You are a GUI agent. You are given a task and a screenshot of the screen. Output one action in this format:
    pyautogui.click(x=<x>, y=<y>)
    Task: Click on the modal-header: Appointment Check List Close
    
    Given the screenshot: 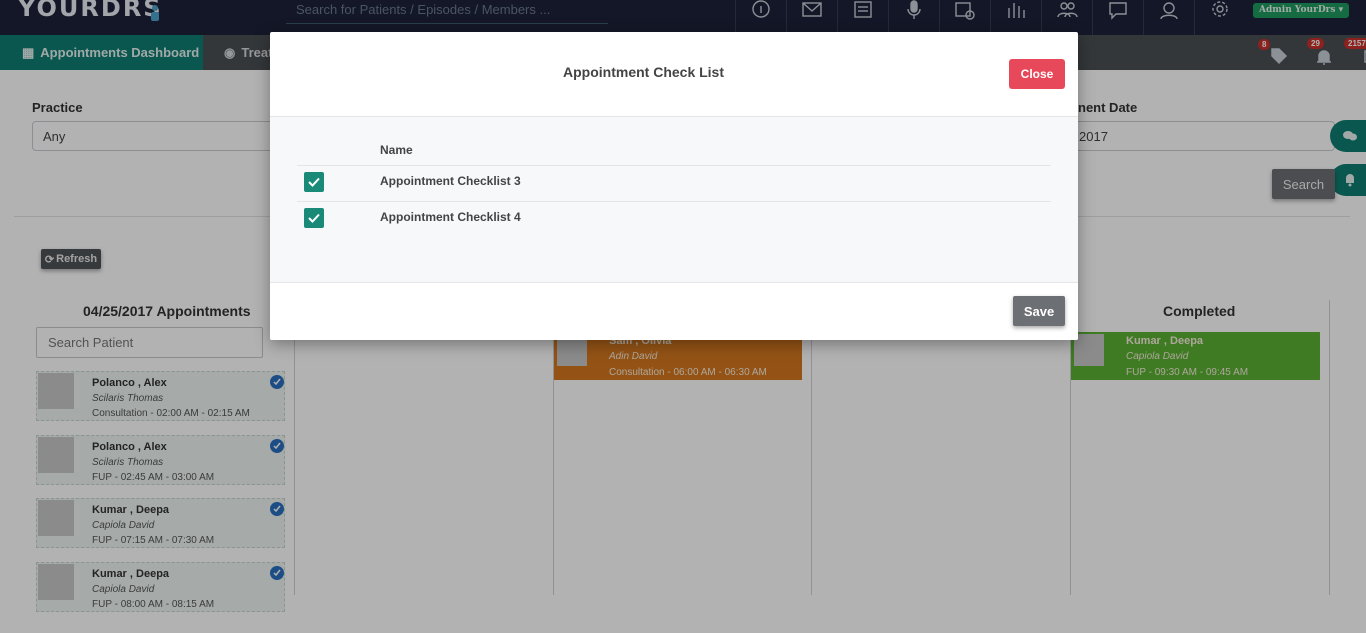 What is the action you would take?
    pyautogui.click(x=674, y=74)
    